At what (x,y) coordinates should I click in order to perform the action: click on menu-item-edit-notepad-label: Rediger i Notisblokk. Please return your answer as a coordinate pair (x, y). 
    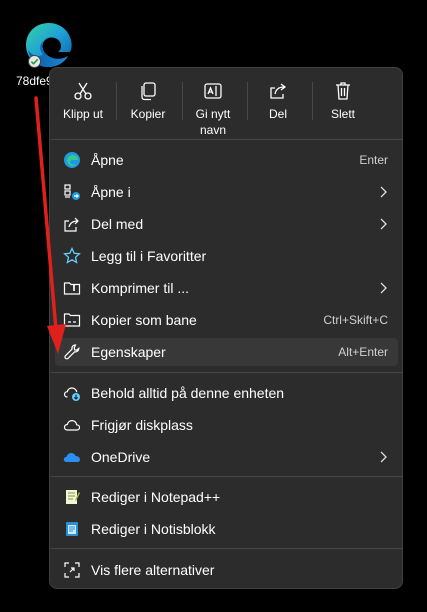
    Looking at the image, I should click on (153, 529).